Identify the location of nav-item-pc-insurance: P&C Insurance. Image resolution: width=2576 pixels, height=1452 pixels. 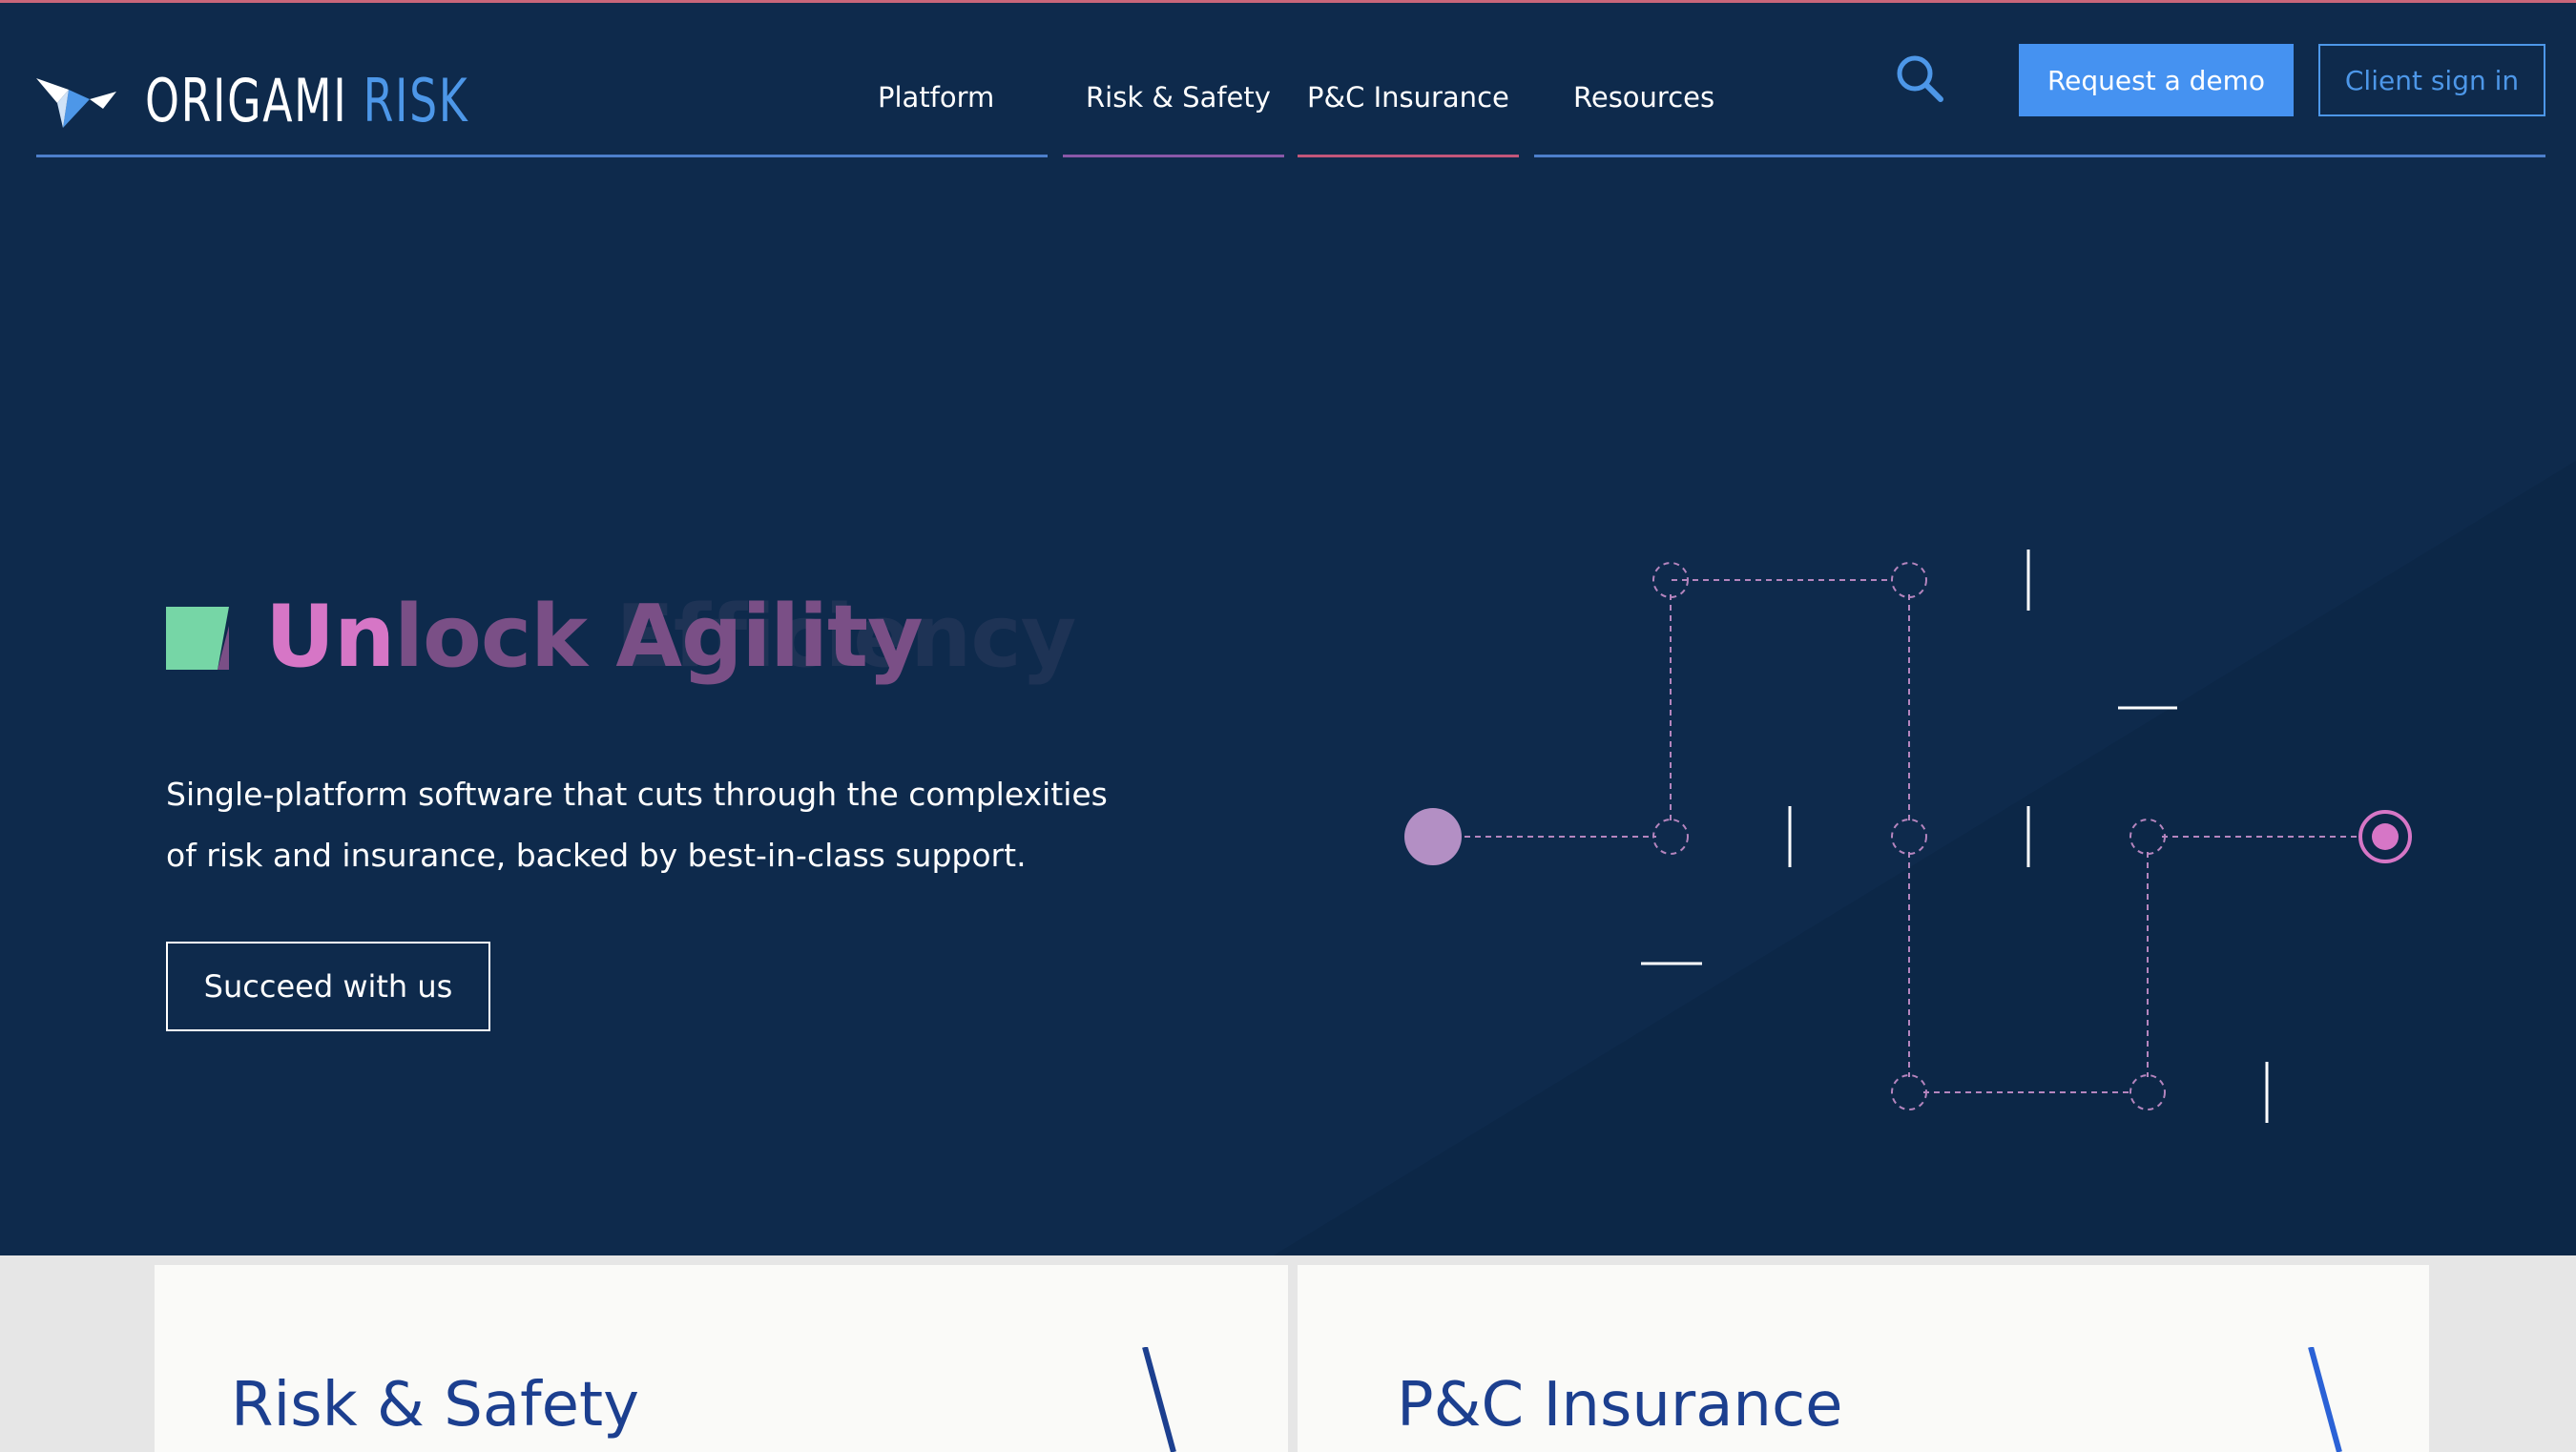
(1408, 97).